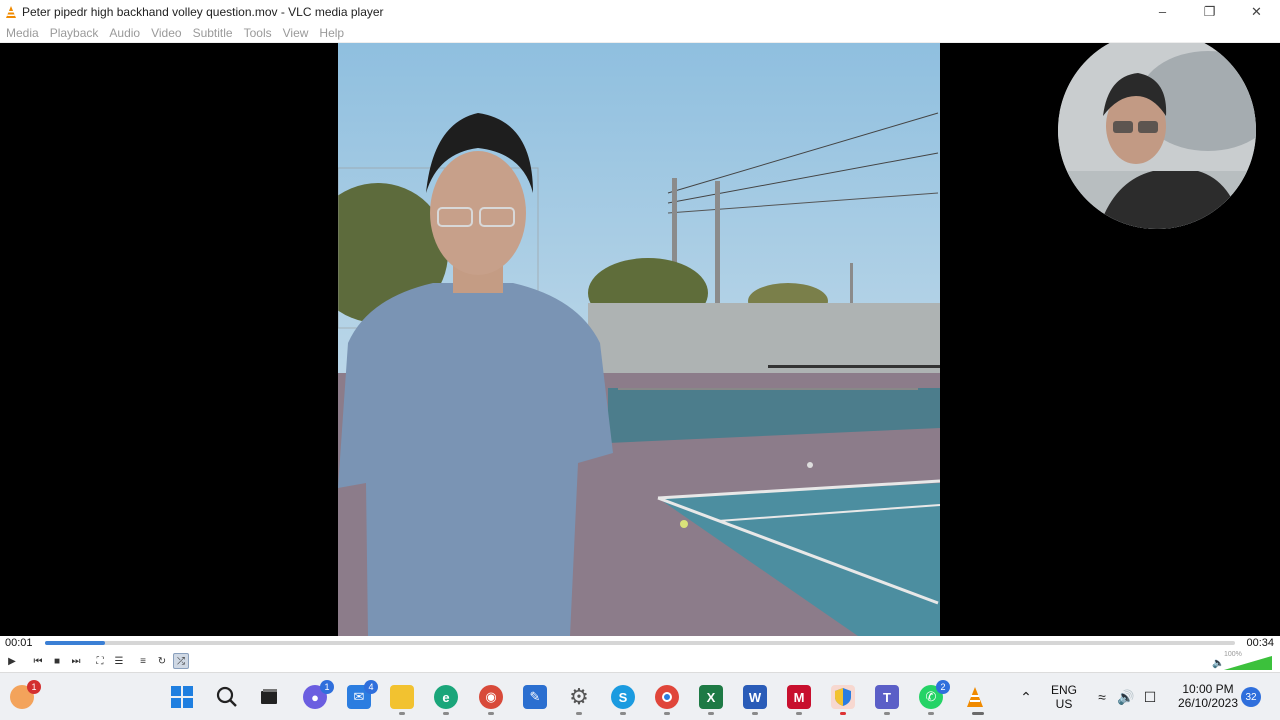 This screenshot has height=720, width=1280. What do you see at coordinates (934, 694) in the screenshot?
I see `whatsapp-icon: ✆ 2` at bounding box center [934, 694].